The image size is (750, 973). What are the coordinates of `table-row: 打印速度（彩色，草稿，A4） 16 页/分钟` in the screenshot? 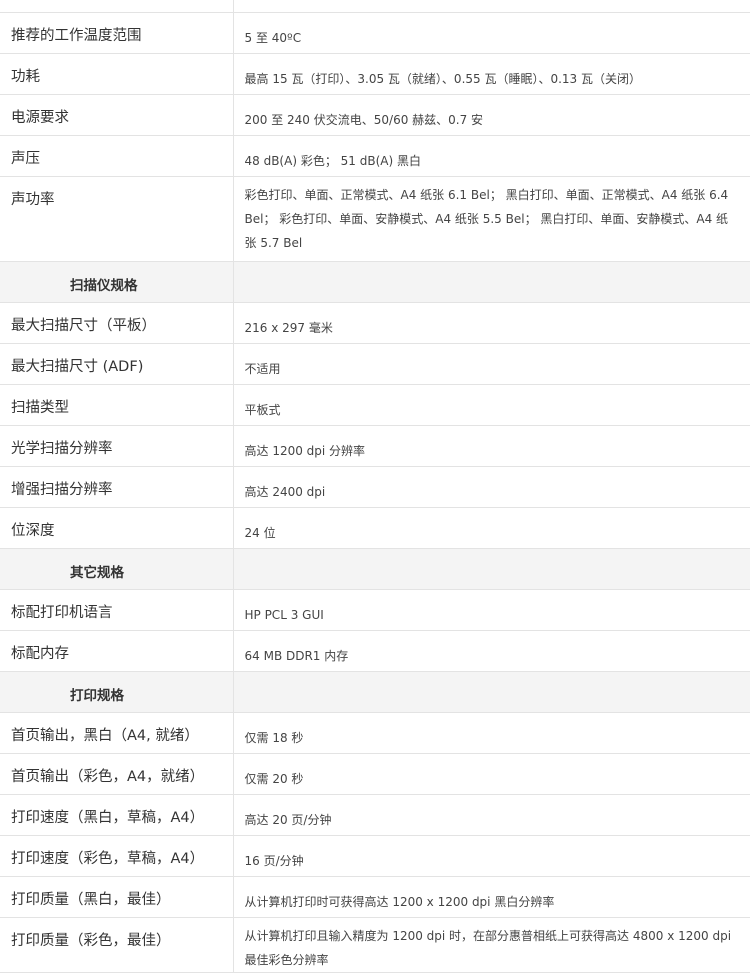 It's located at (375, 855).